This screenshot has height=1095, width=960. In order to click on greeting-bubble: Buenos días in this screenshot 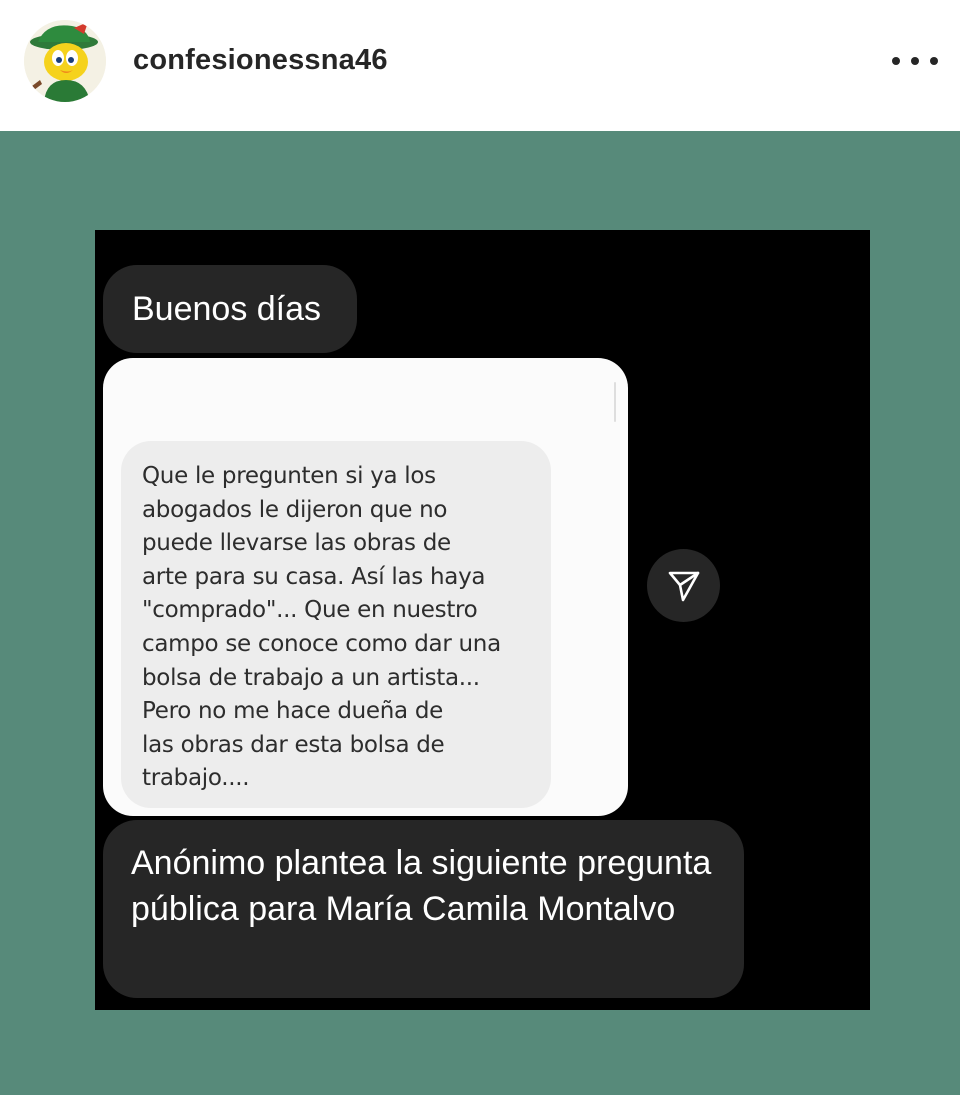, I will do `click(230, 309)`.